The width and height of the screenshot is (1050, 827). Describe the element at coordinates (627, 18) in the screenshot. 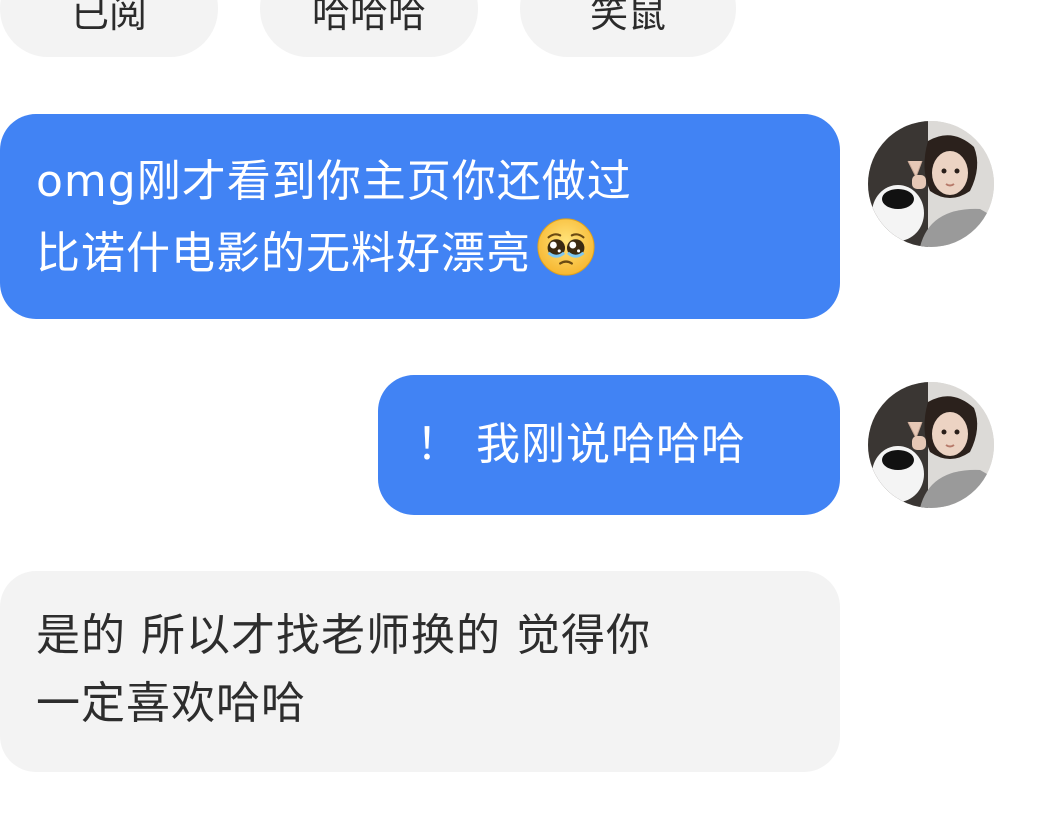

I see `quick-reply-label: 笑鼠` at that location.